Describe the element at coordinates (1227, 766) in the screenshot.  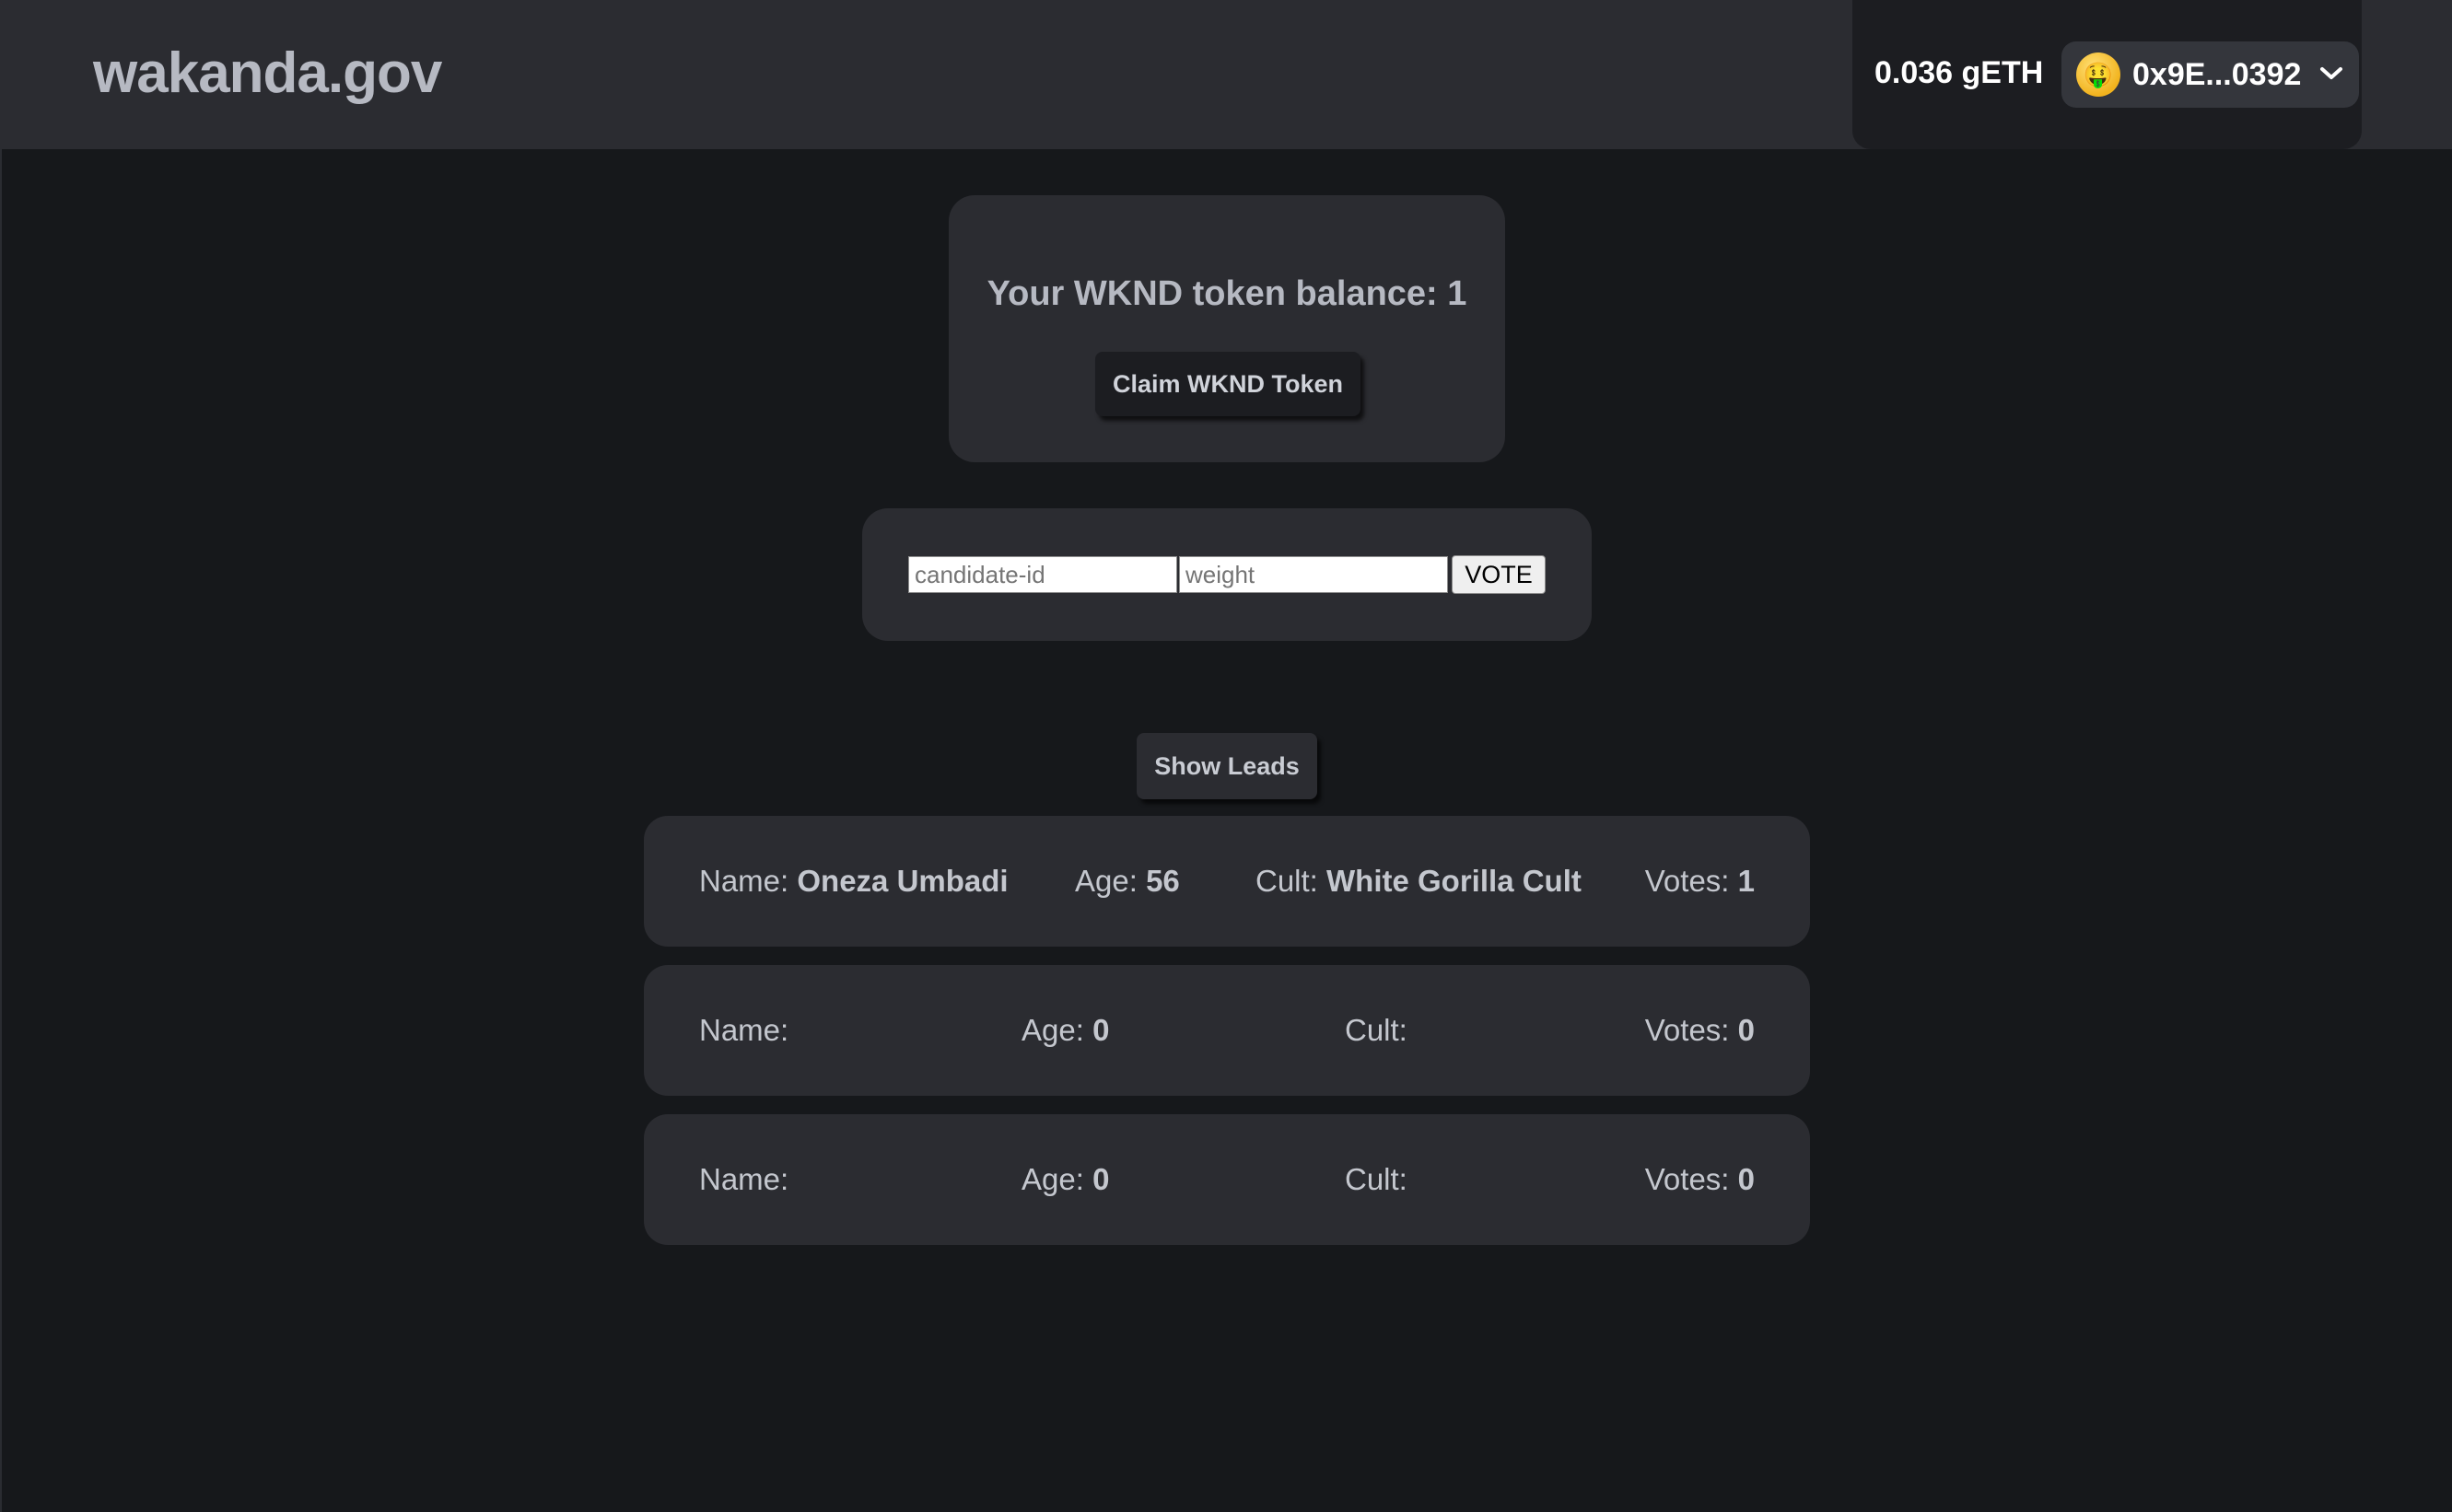
I see `show-leads-button: Show Leads` at that location.